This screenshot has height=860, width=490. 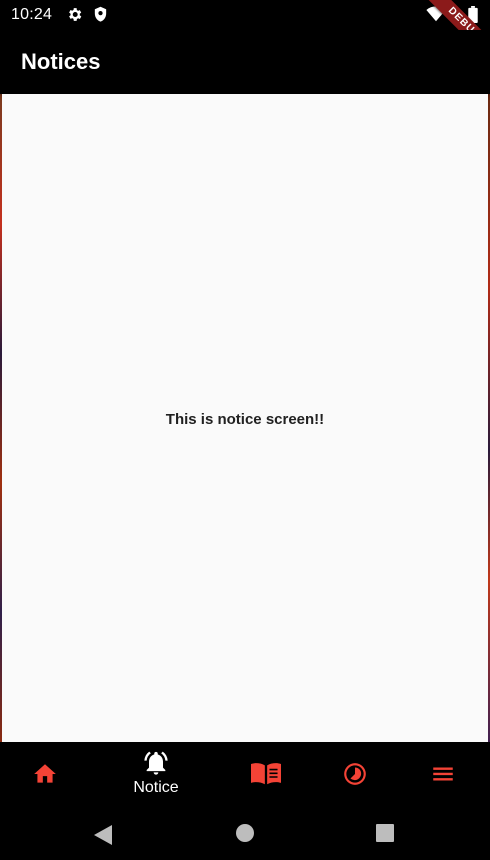 I want to click on nav-item-menu, so click(x=442, y=774).